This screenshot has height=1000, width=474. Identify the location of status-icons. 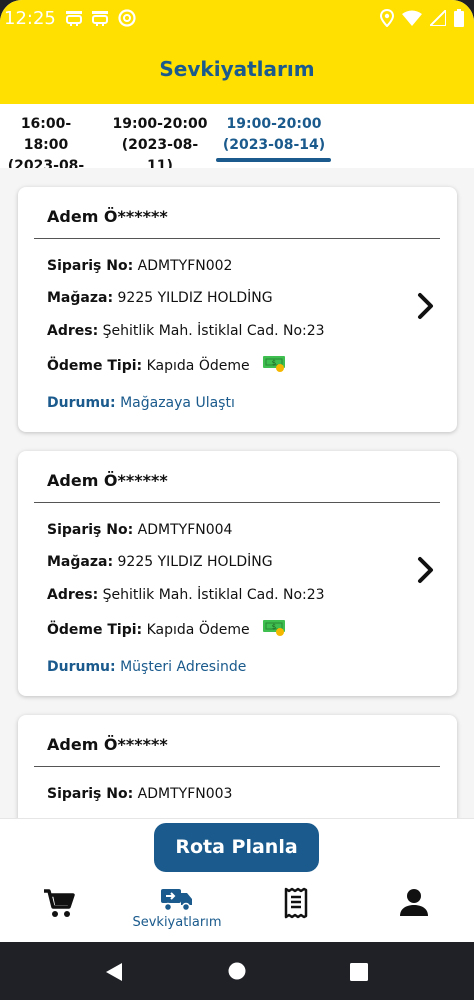
(422, 18).